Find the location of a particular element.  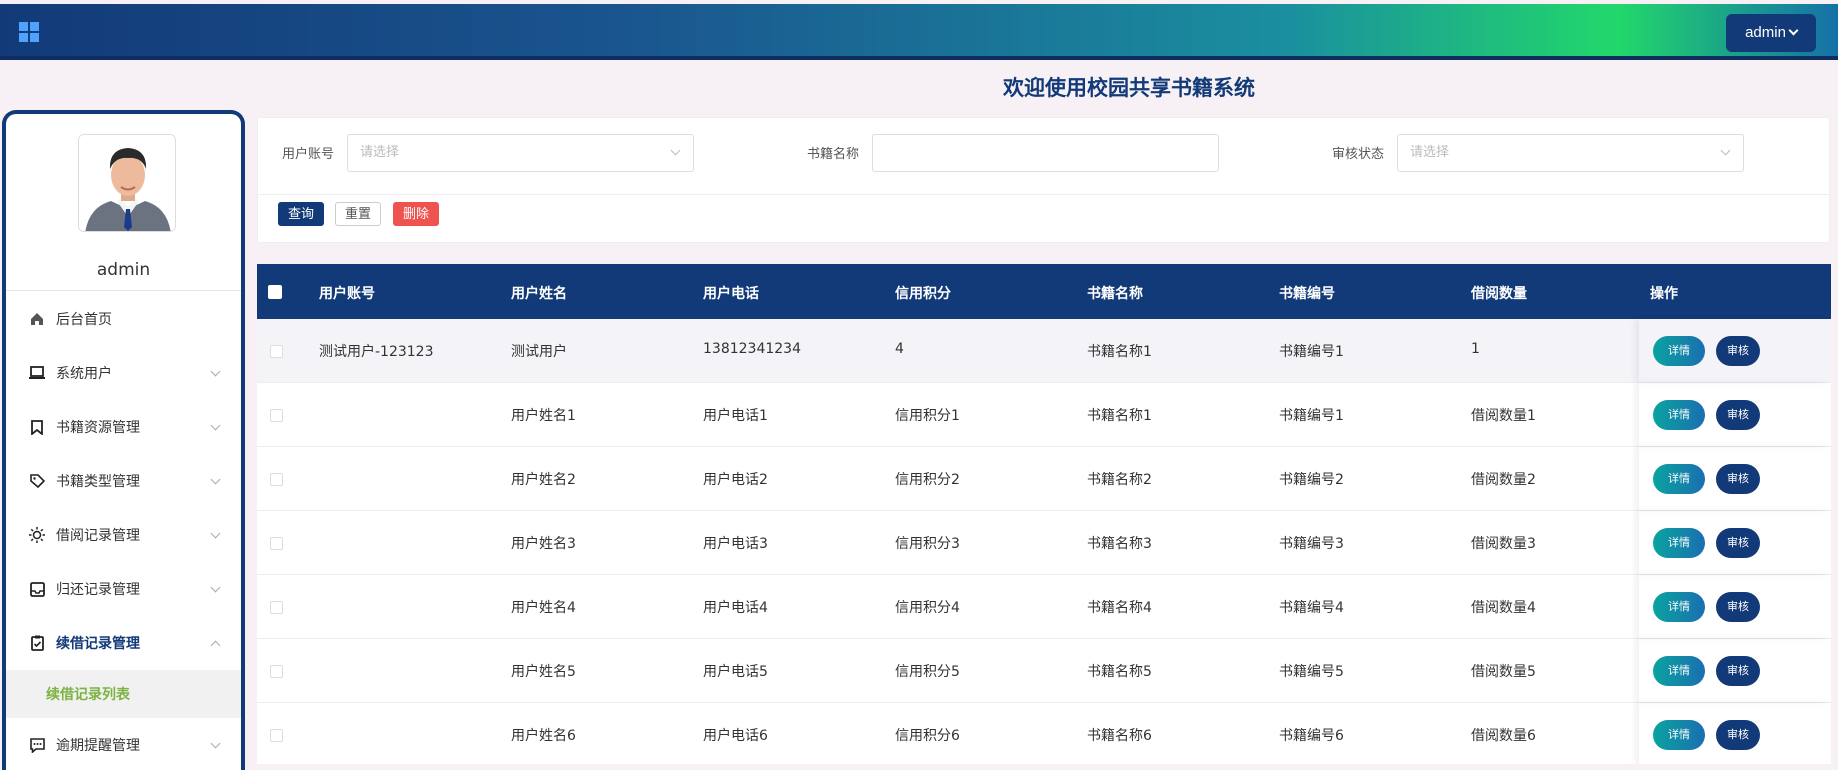

divider is located at coordinates (123, 290).